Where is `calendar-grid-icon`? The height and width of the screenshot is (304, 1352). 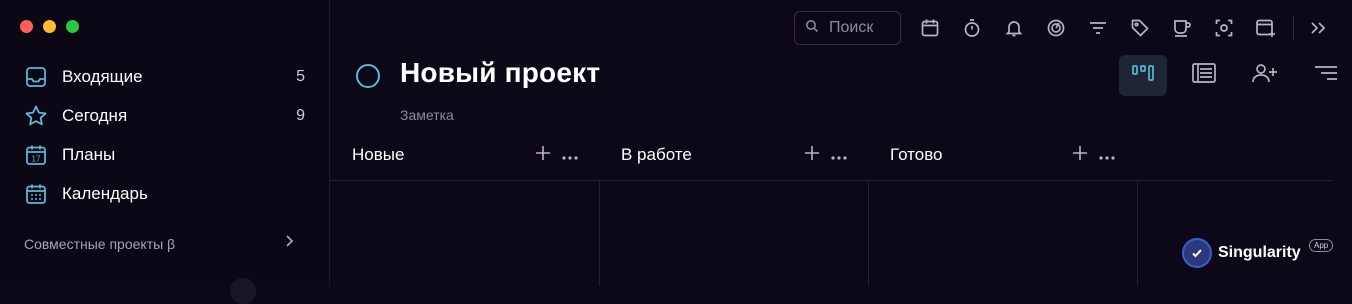
calendar-grid-icon is located at coordinates (36, 194).